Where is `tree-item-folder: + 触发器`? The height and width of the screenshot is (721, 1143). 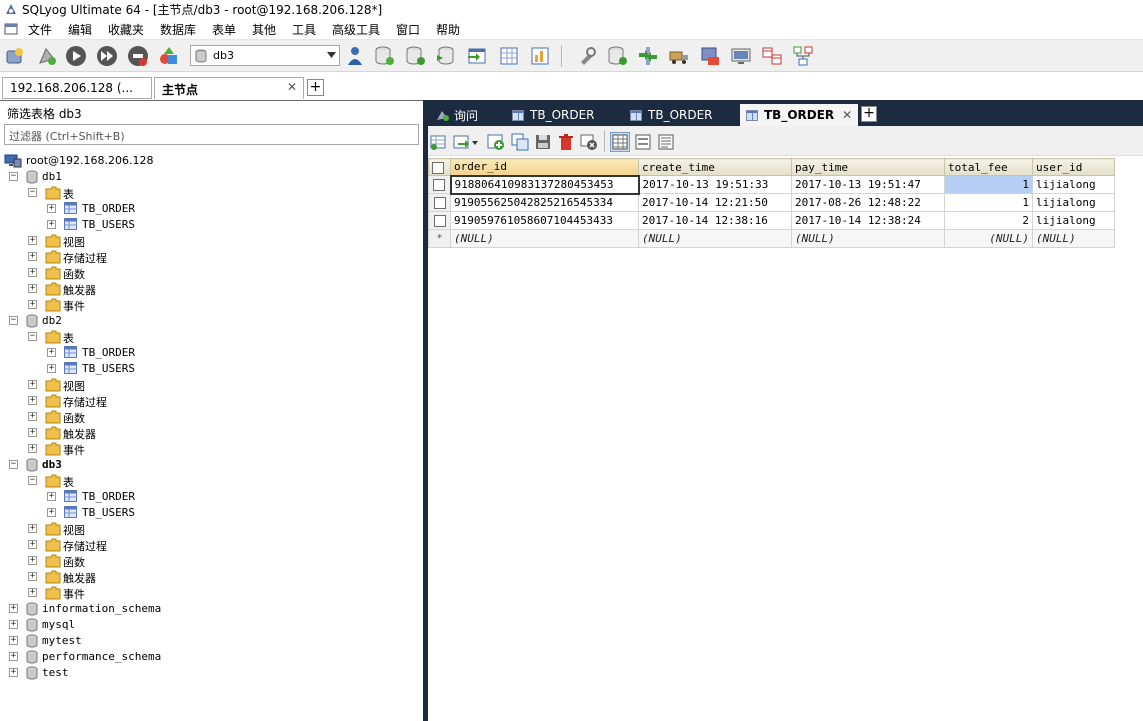
tree-item-folder: + 触发器 is located at coordinates (210, 289).